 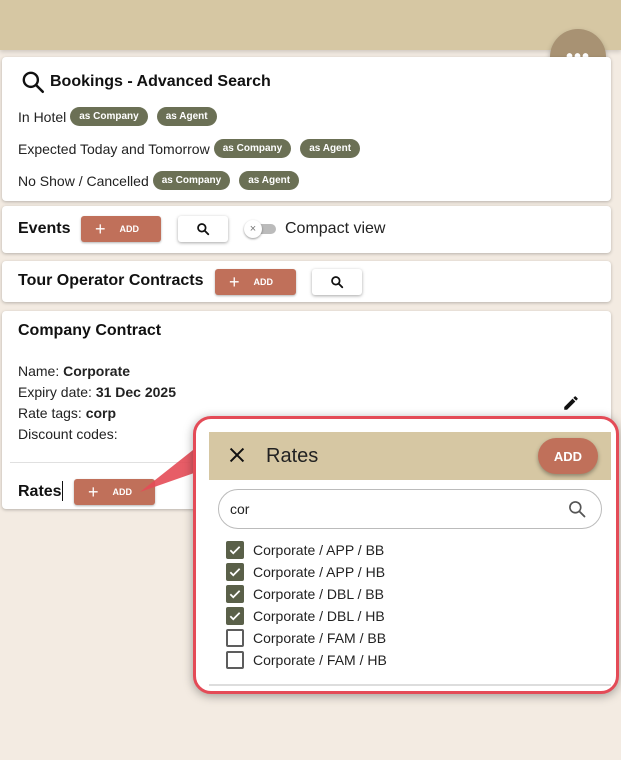 I want to click on rate-option: Corporate / FAM / HB, so click(x=306, y=660).